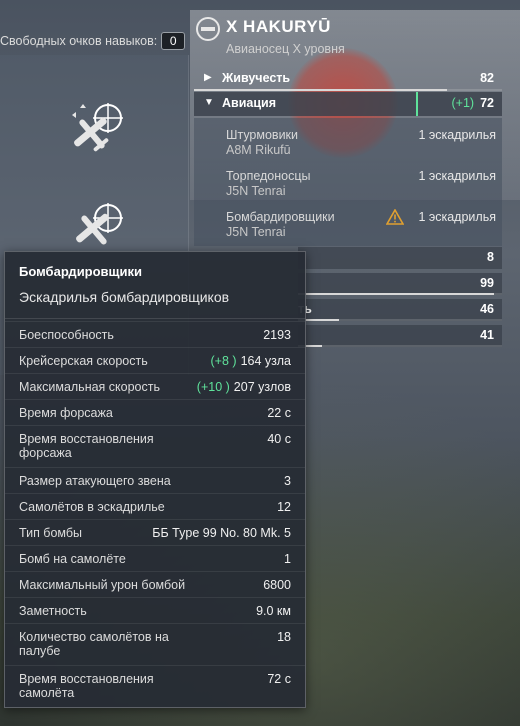 Image resolution: width=520 pixels, height=726 pixels. What do you see at coordinates (53, 611) in the screenshot?
I see `tooltip-stat-label: Заметность` at bounding box center [53, 611].